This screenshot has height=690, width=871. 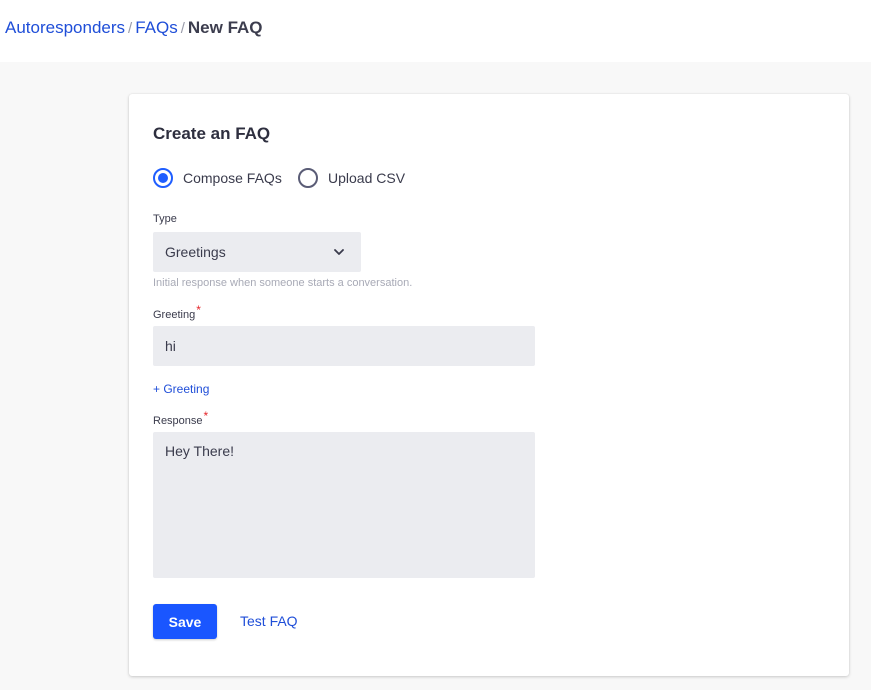 I want to click on compose-faqs-radio: Compose FAQs, so click(x=217, y=178).